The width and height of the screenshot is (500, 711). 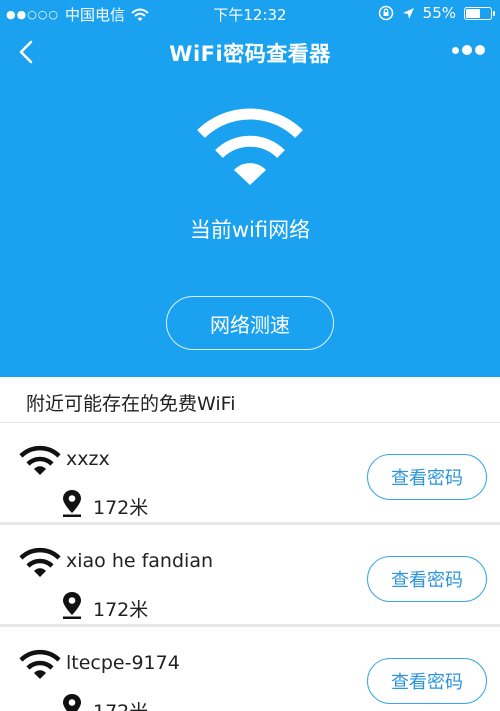 What do you see at coordinates (250, 146) in the screenshot?
I see `wifi-large-icon` at bounding box center [250, 146].